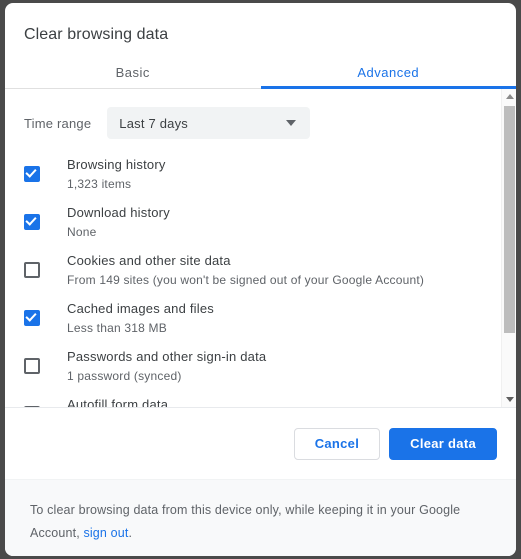  I want to click on checkbox-cached-images, so click(32, 318).